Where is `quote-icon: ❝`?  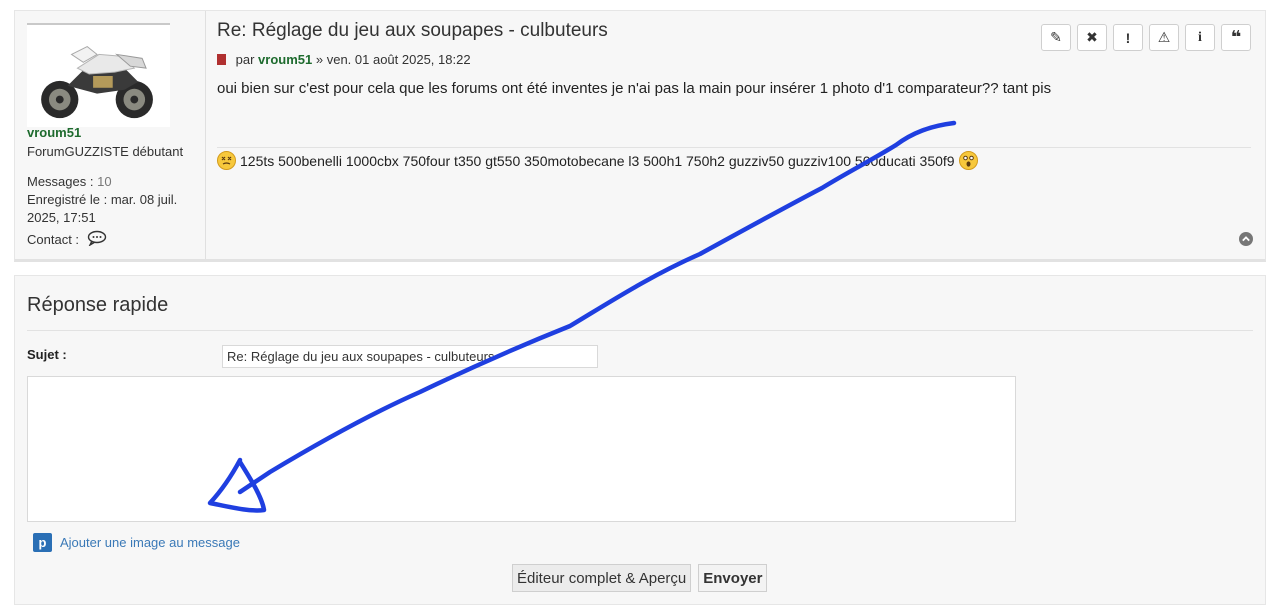 quote-icon: ❝ is located at coordinates (1236, 37).